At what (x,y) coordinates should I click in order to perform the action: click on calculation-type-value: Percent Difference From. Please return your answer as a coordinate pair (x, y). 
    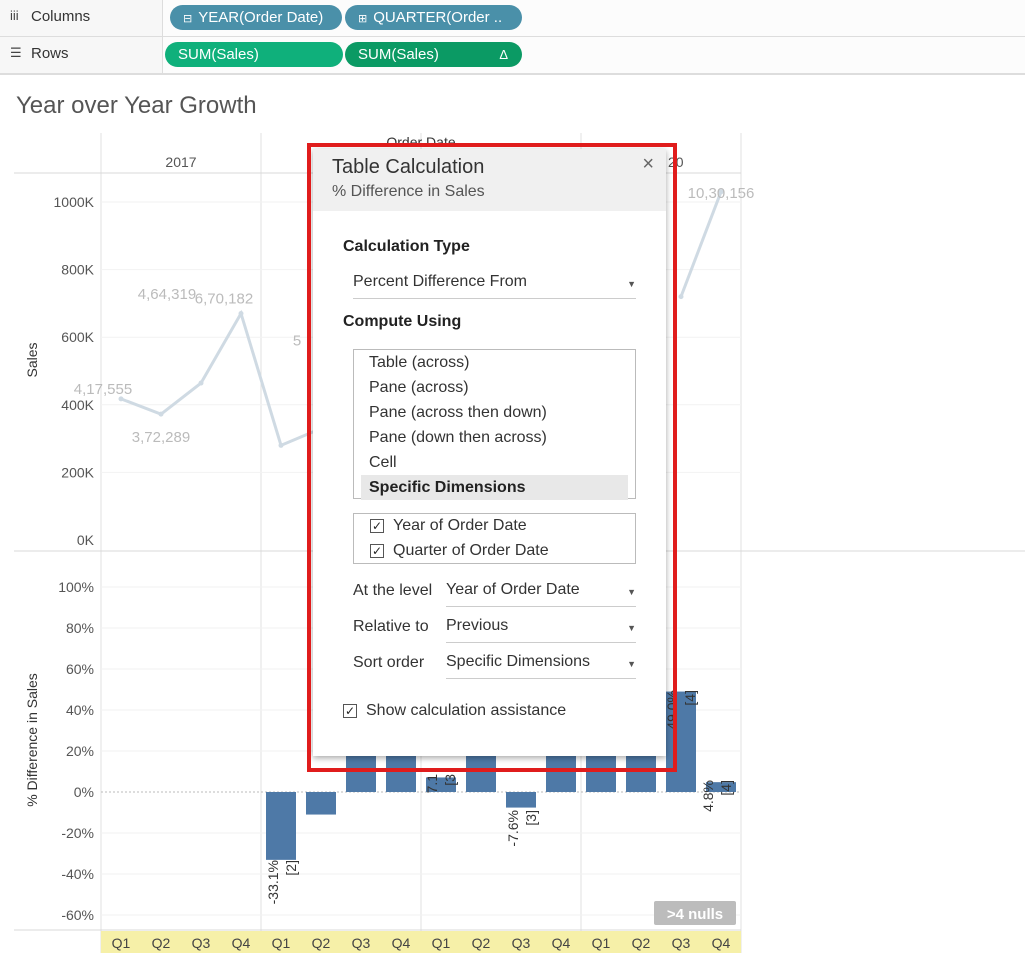
    Looking at the image, I should click on (440, 281).